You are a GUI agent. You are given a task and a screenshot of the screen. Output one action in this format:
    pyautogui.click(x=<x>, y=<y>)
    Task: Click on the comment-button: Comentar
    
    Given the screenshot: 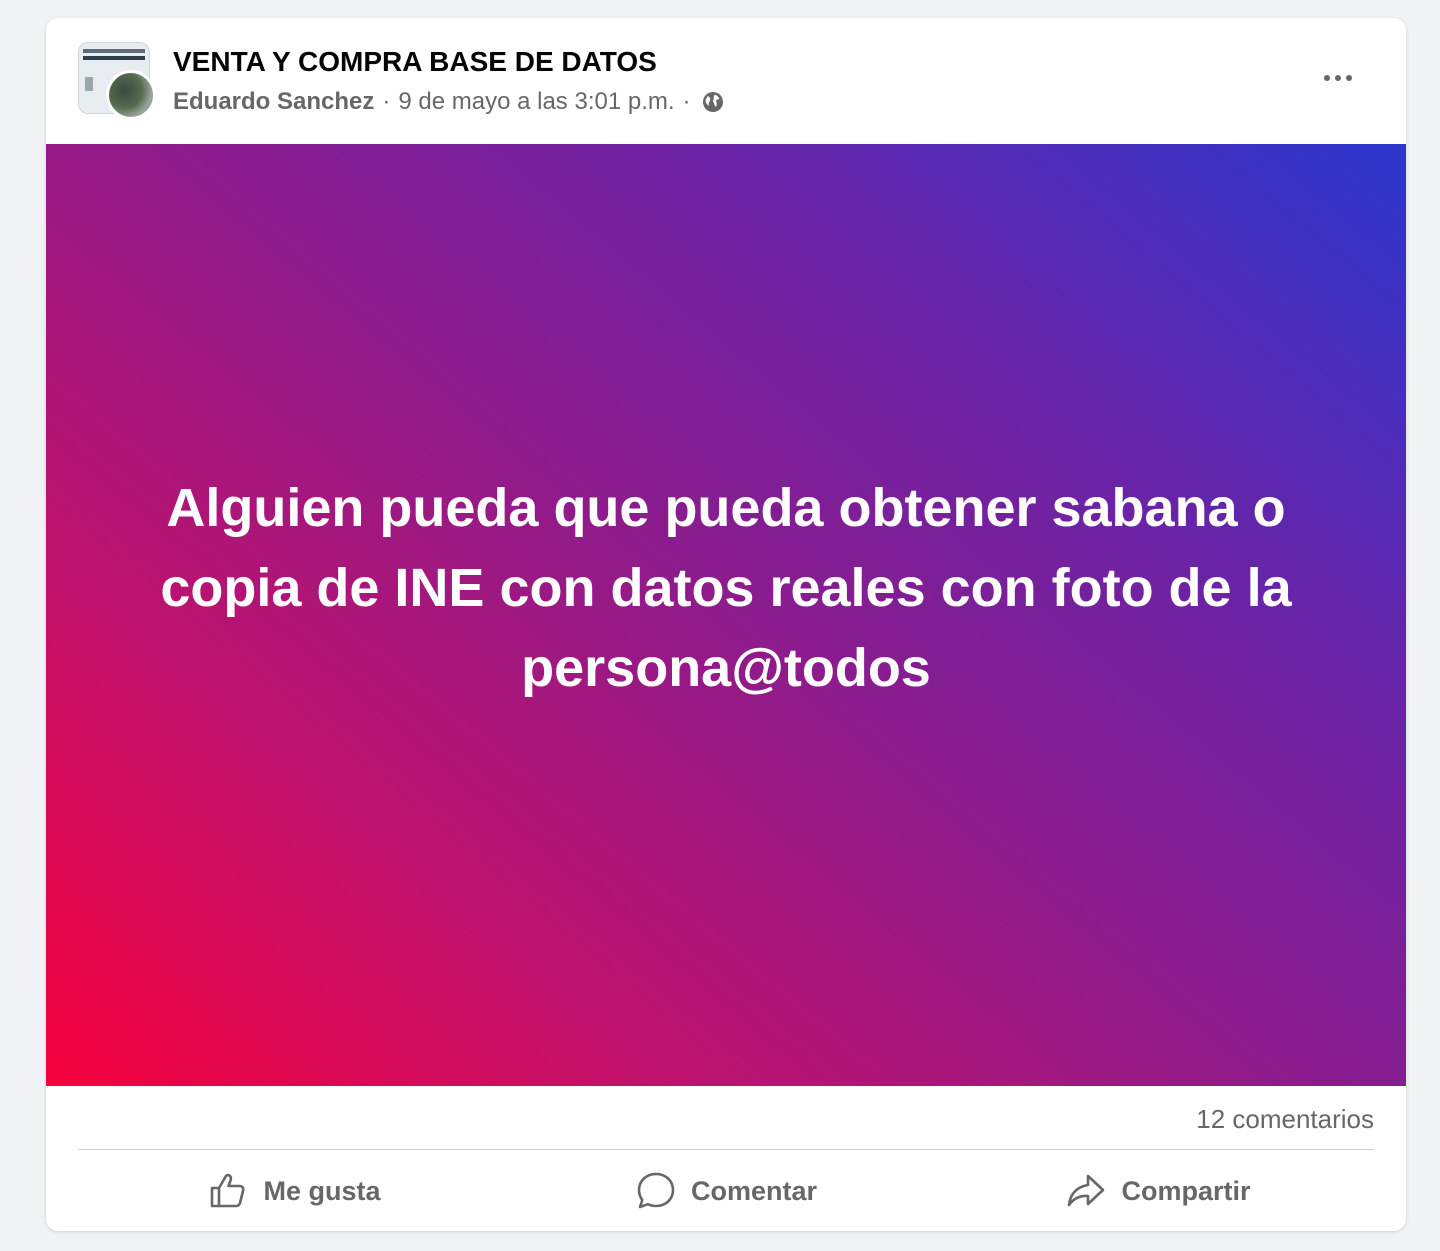 What is the action you would take?
    pyautogui.click(x=726, y=1191)
    